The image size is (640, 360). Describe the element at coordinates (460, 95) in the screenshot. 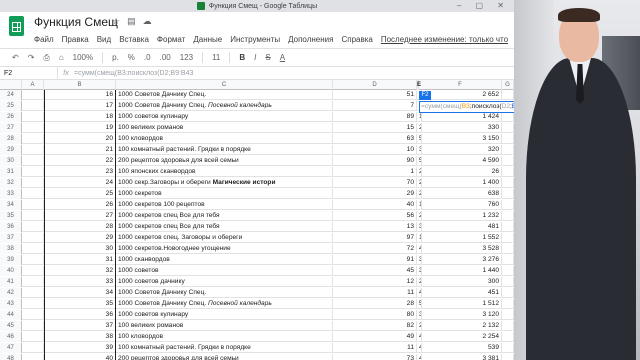

I see `cell-f: 2 652` at that location.